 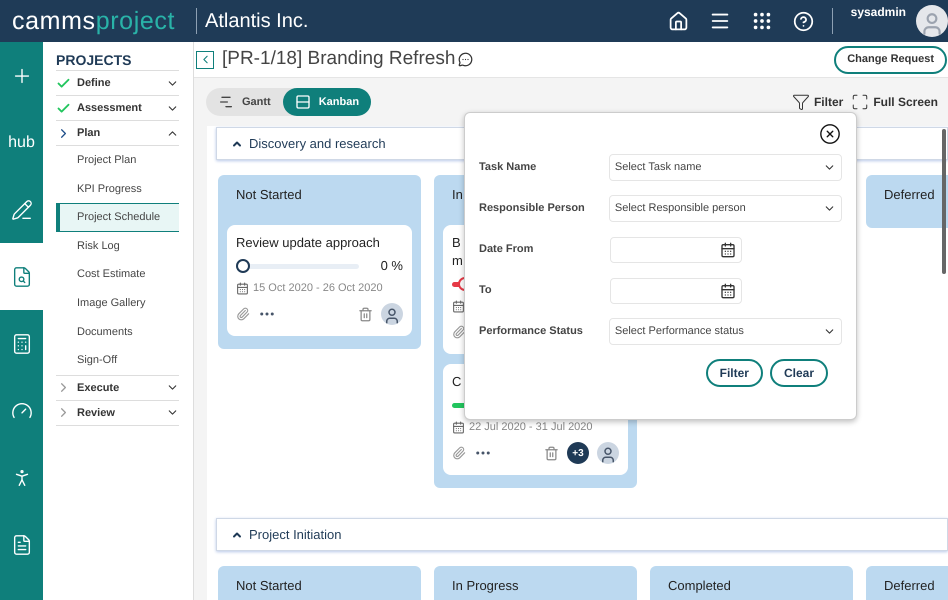 What do you see at coordinates (457, 261) in the screenshot?
I see `task-title: m` at bounding box center [457, 261].